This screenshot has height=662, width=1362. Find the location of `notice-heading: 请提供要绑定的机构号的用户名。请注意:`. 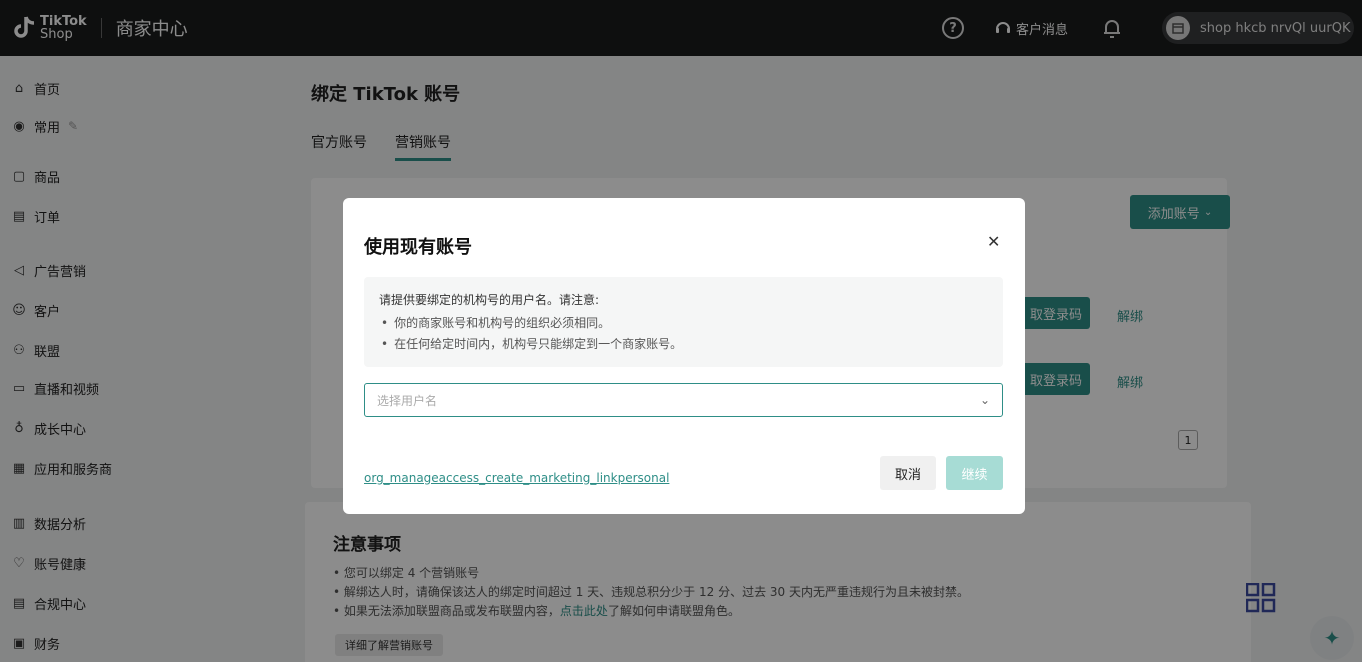

notice-heading: 请提供要绑定的机构号的用户名。请注意: is located at coordinates (489, 300).